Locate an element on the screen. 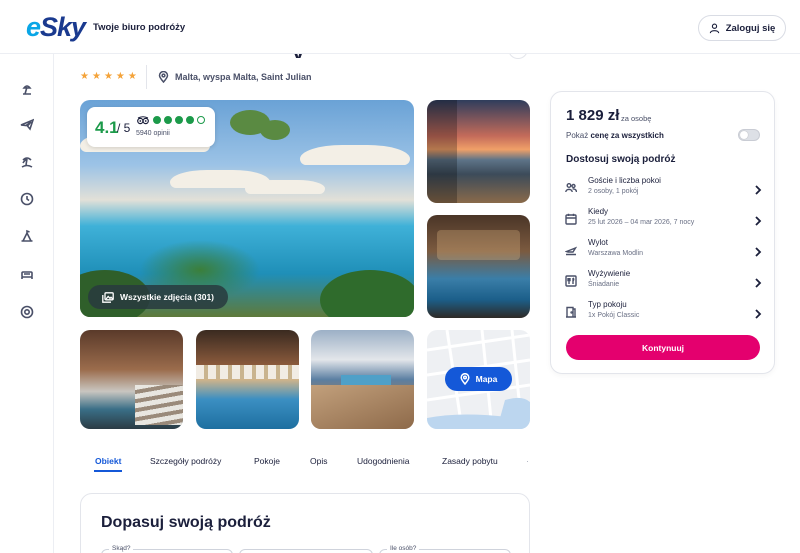 The height and width of the screenshot is (553, 800). option-title: Kiedy is located at coordinates (598, 211).